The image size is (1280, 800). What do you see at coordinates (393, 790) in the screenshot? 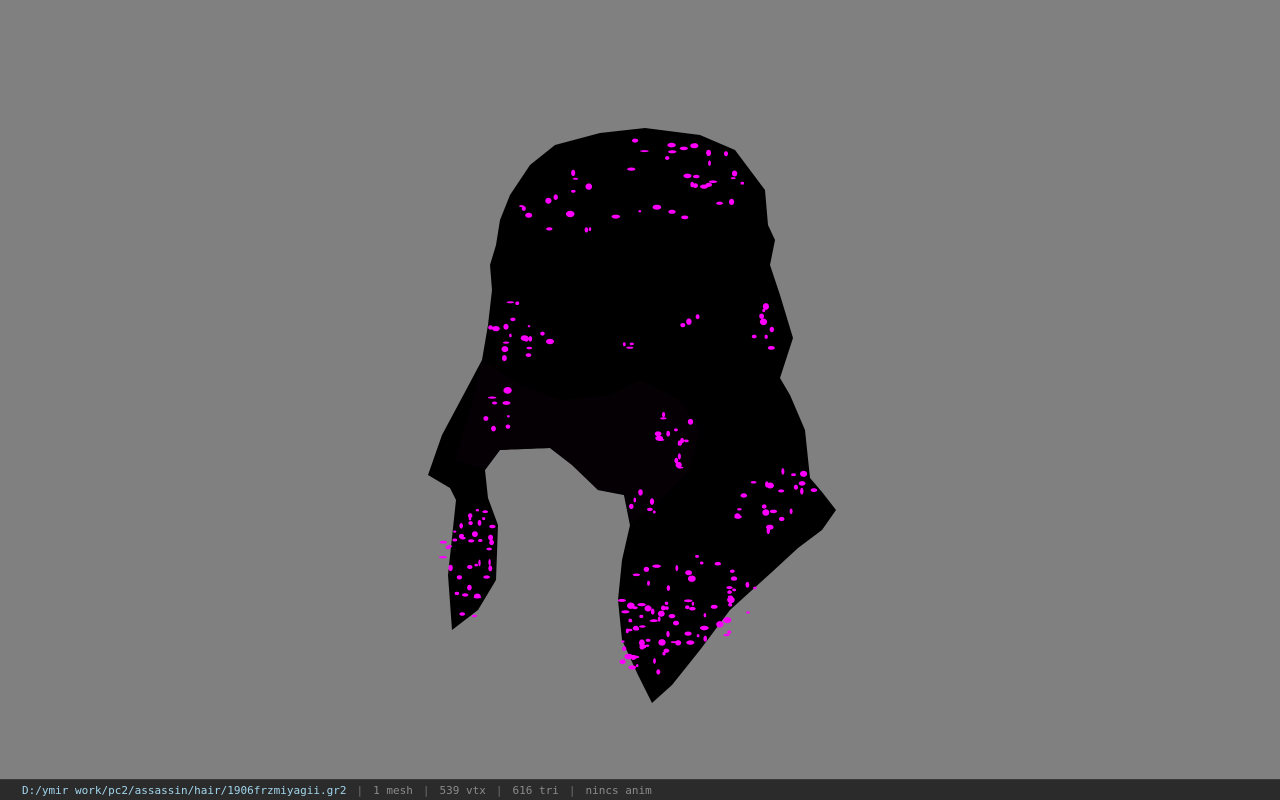
I see `mesh-count-label: 1 mesh` at bounding box center [393, 790].